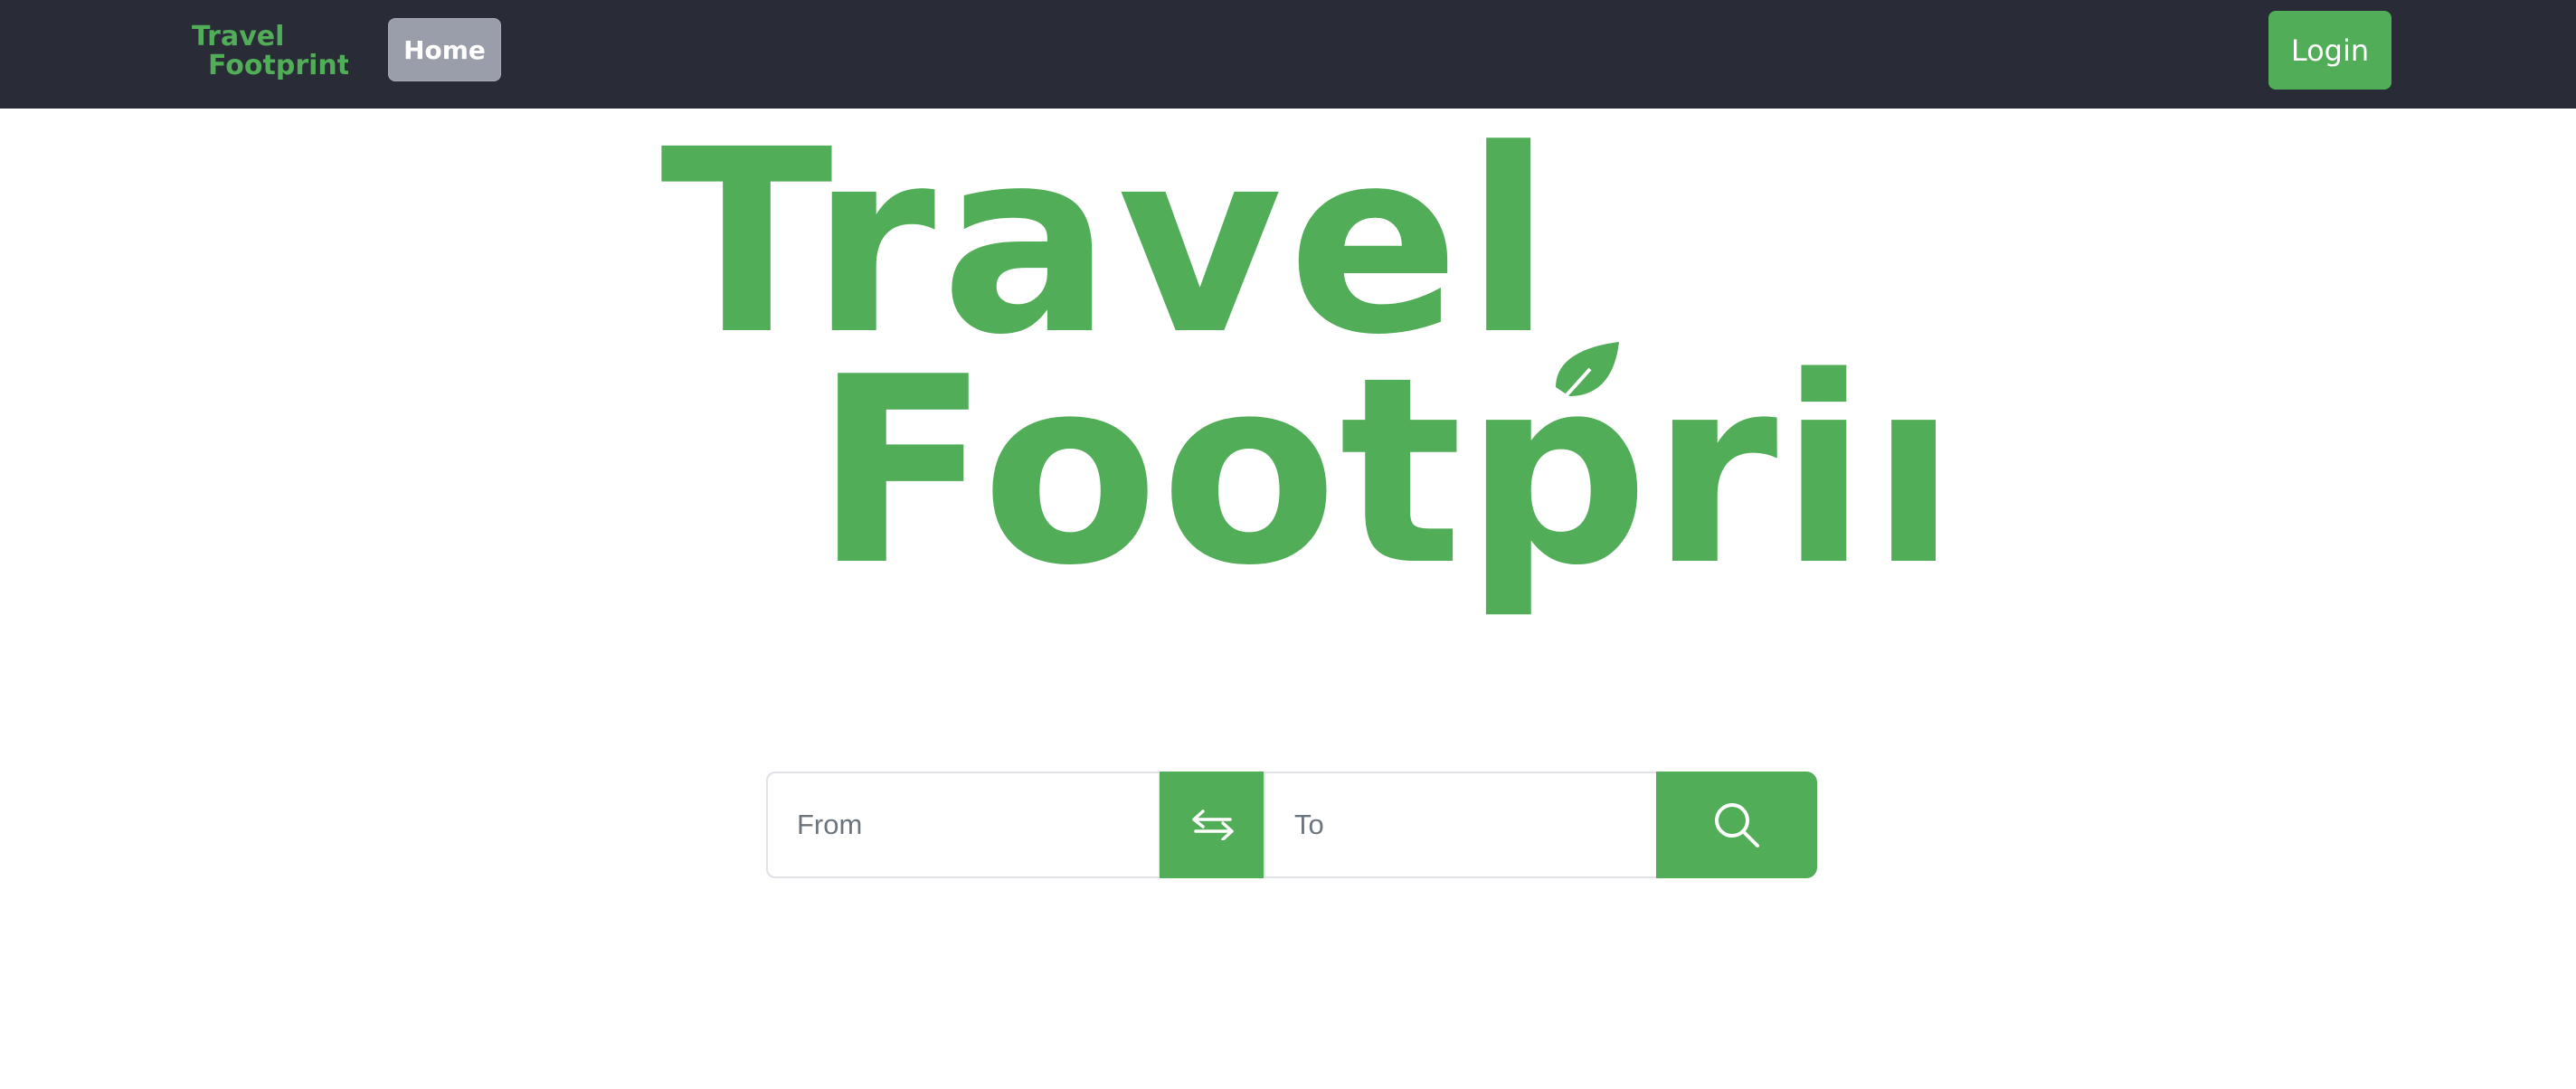  I want to click on hero-title-line2: Footprint, so click(1375, 468).